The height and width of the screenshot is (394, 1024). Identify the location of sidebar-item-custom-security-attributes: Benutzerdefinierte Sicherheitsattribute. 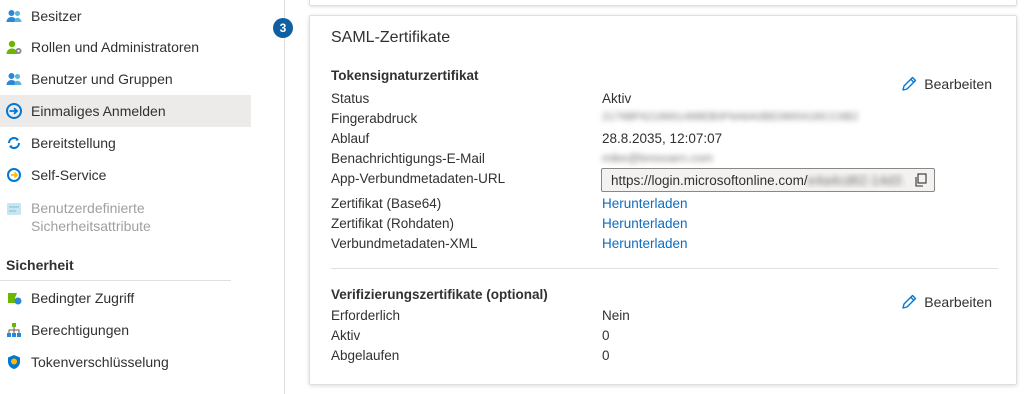
(125, 219).